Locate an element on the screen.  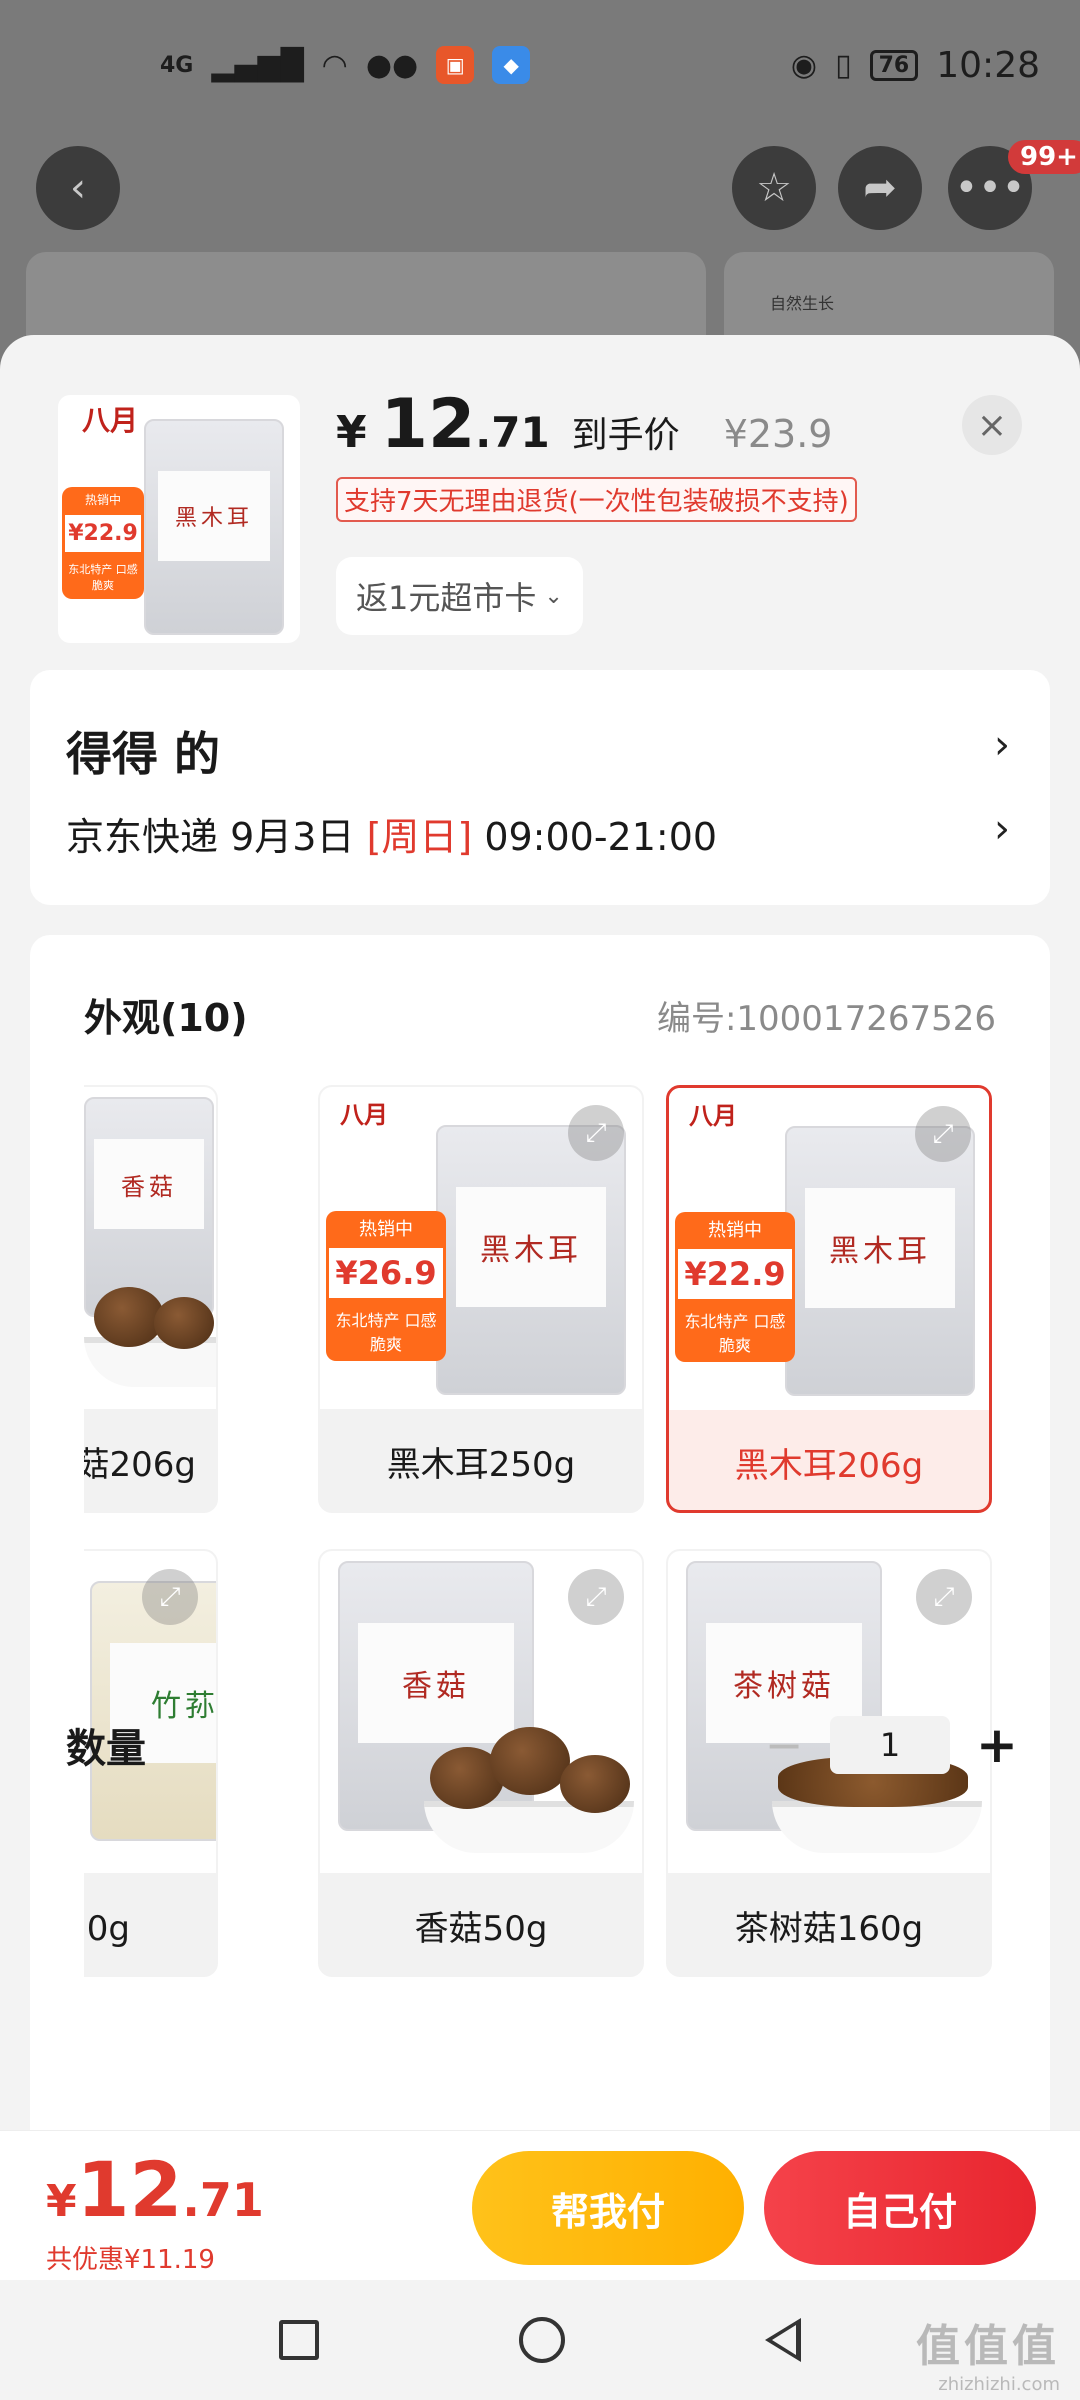
watermark-url: zhizhizhi.com is located at coordinates (999, 2384).